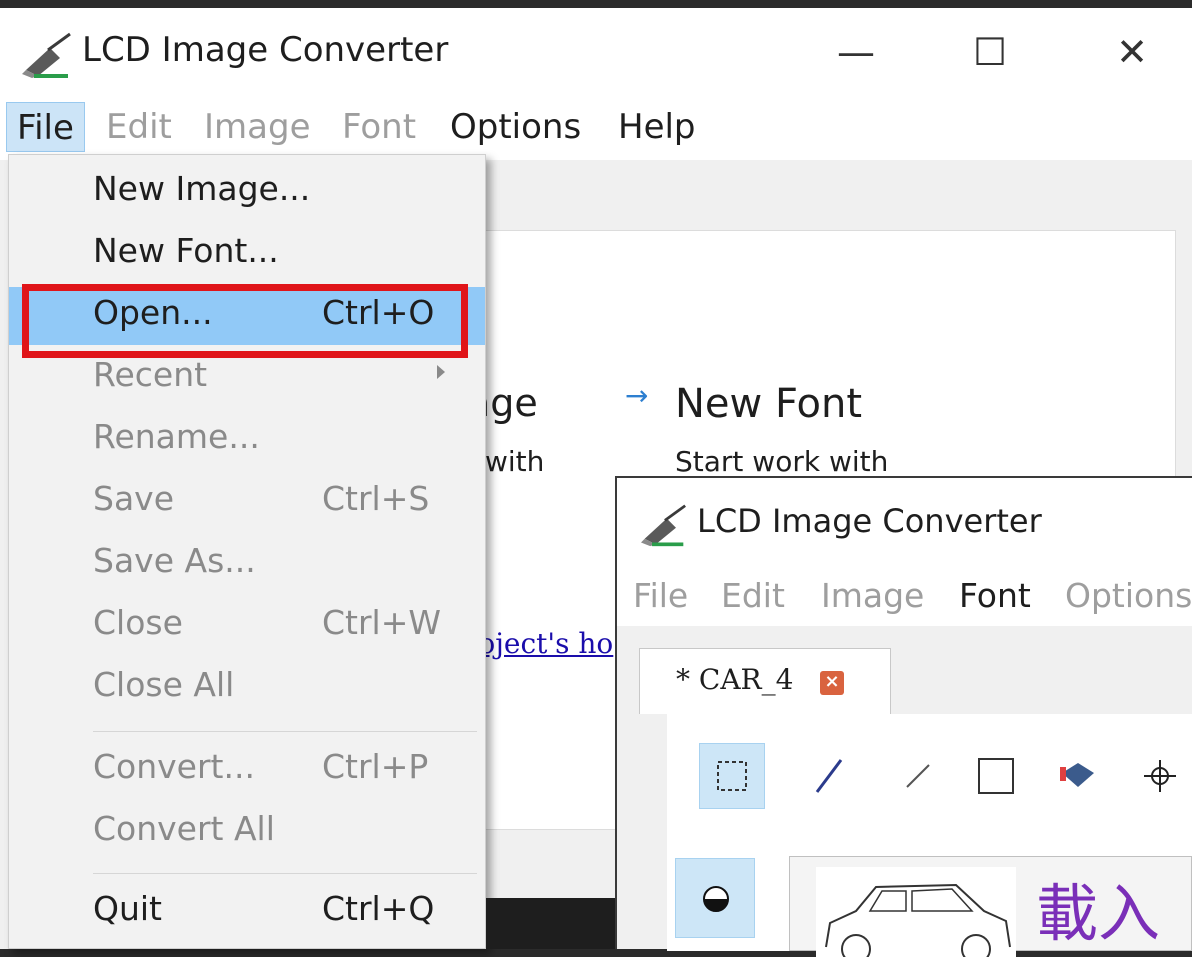 The height and width of the screenshot is (957, 1192). Describe the element at coordinates (247, 912) in the screenshot. I see `menu-item-quit: Quit Ctrl+Q` at that location.